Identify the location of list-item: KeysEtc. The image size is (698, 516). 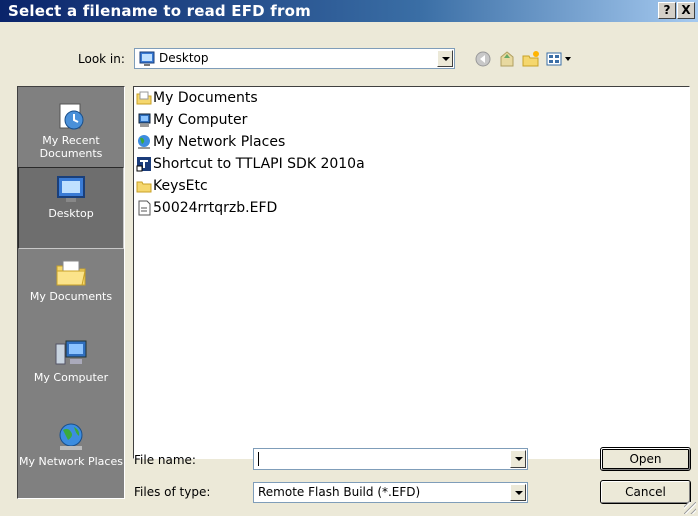
(172, 186).